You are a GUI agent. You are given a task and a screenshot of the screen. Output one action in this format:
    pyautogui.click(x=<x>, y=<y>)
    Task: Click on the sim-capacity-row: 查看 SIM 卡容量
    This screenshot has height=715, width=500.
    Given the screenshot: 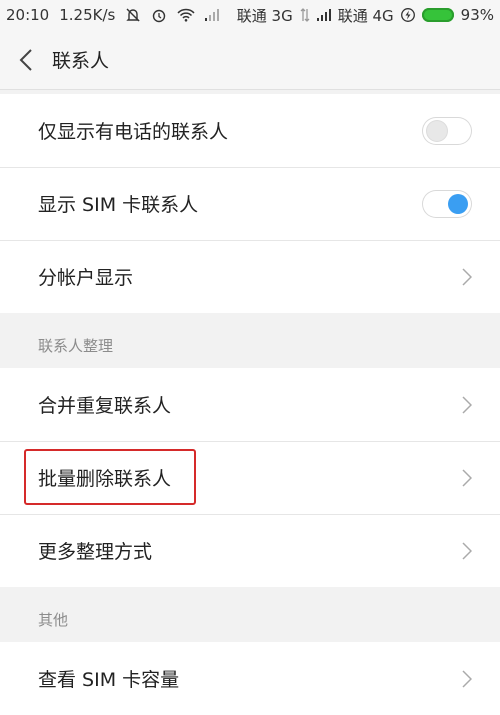 What is the action you would take?
    pyautogui.click(x=250, y=678)
    